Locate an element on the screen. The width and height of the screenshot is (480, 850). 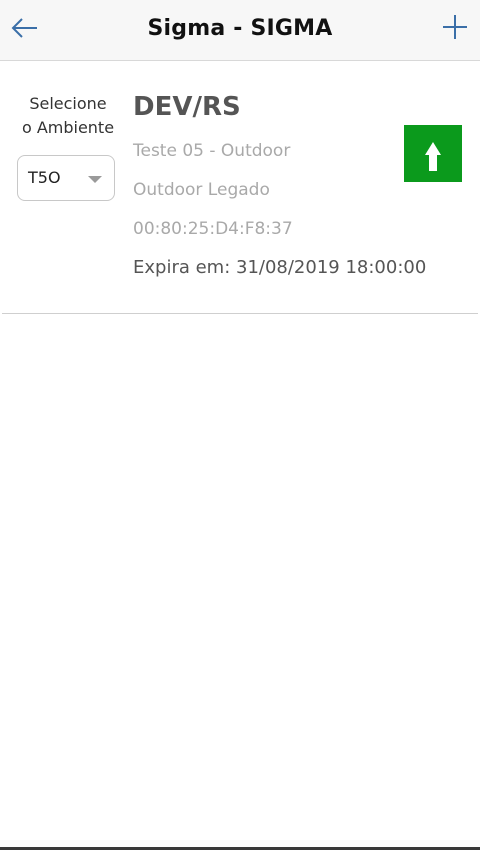
environment-select-value: T5O is located at coordinates (44, 177).